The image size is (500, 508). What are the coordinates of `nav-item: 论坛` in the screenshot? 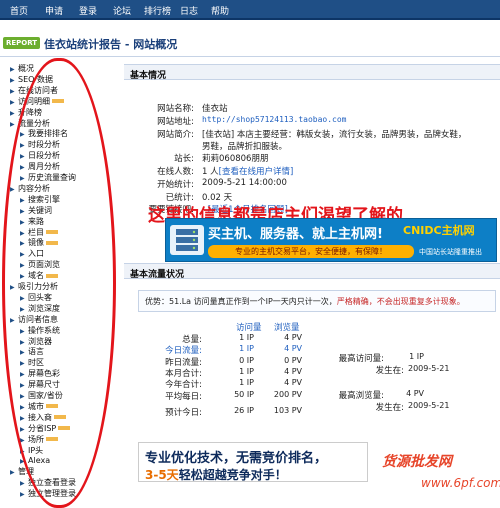 It's located at (122, 10).